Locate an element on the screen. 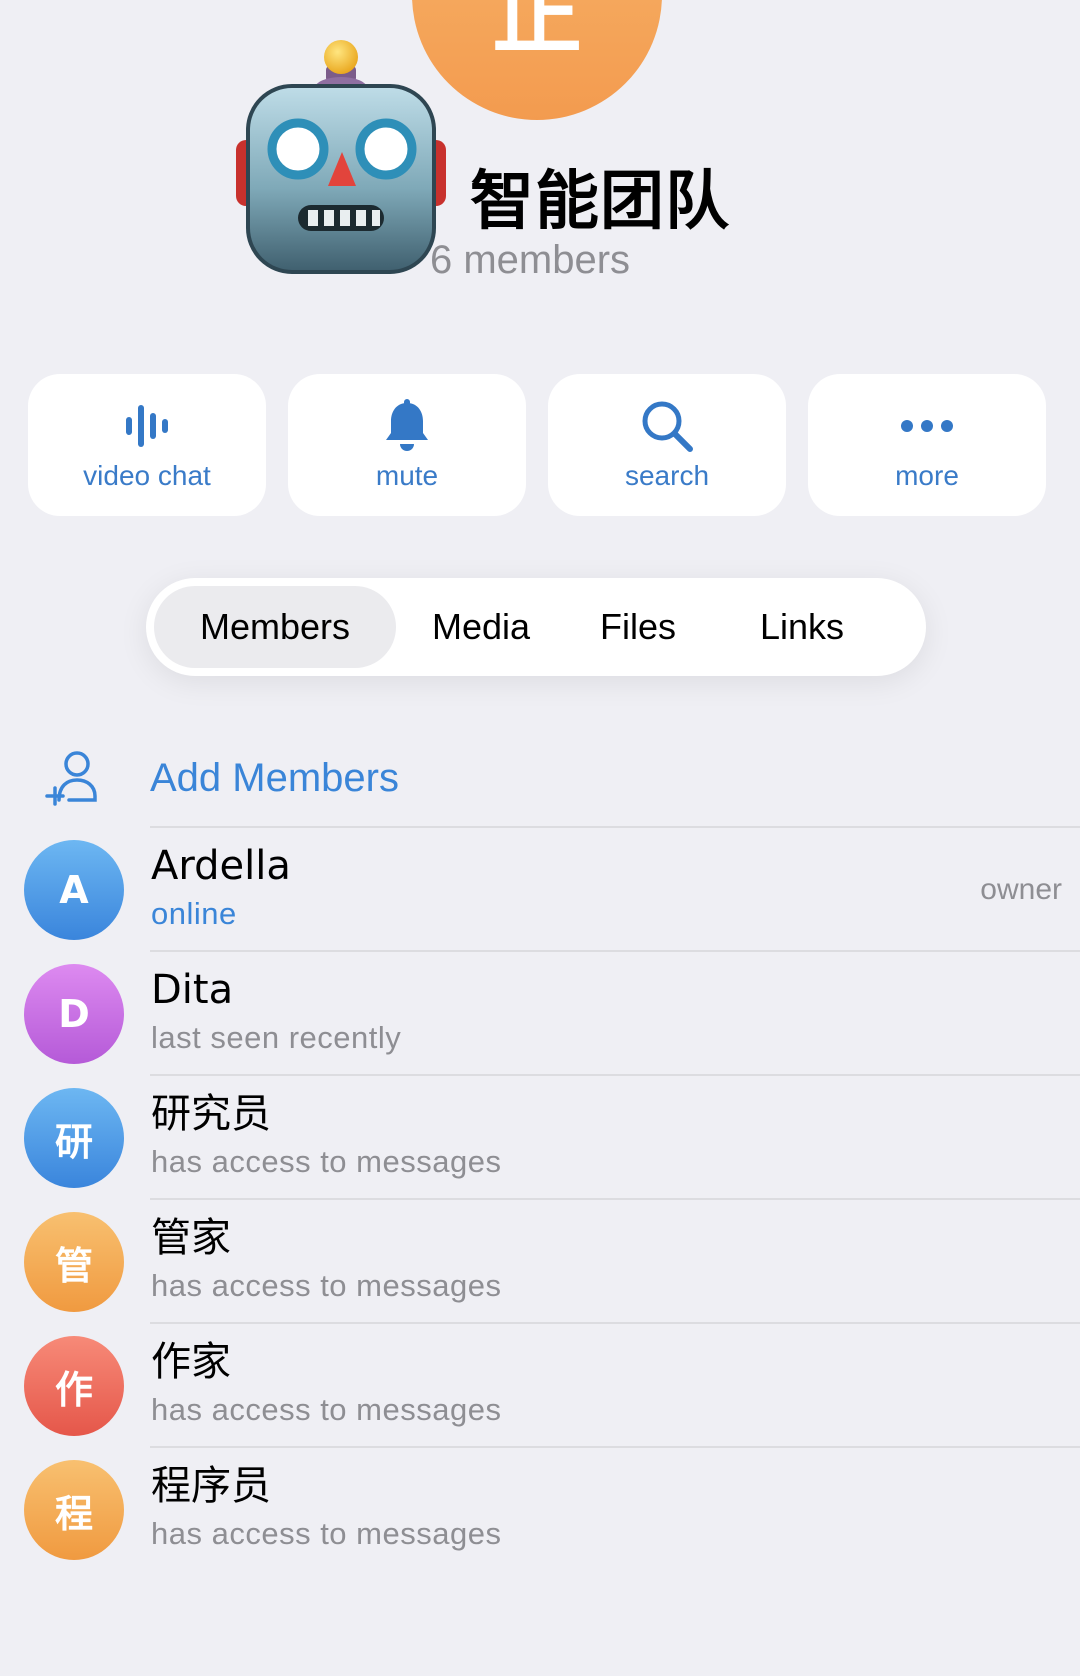  member-row: 作 作家 has access to messages is located at coordinates (540, 1386).